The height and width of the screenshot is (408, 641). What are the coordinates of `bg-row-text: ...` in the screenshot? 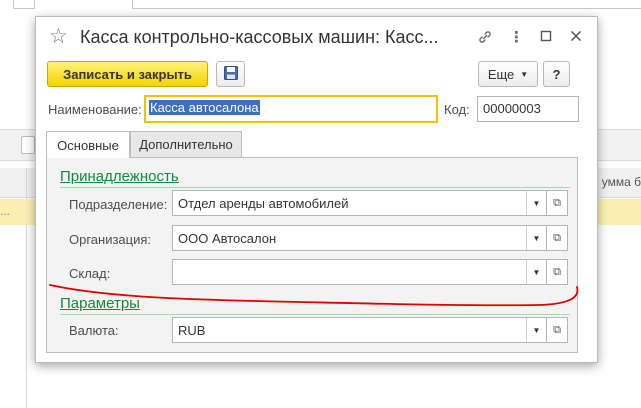 It's located at (5, 211).